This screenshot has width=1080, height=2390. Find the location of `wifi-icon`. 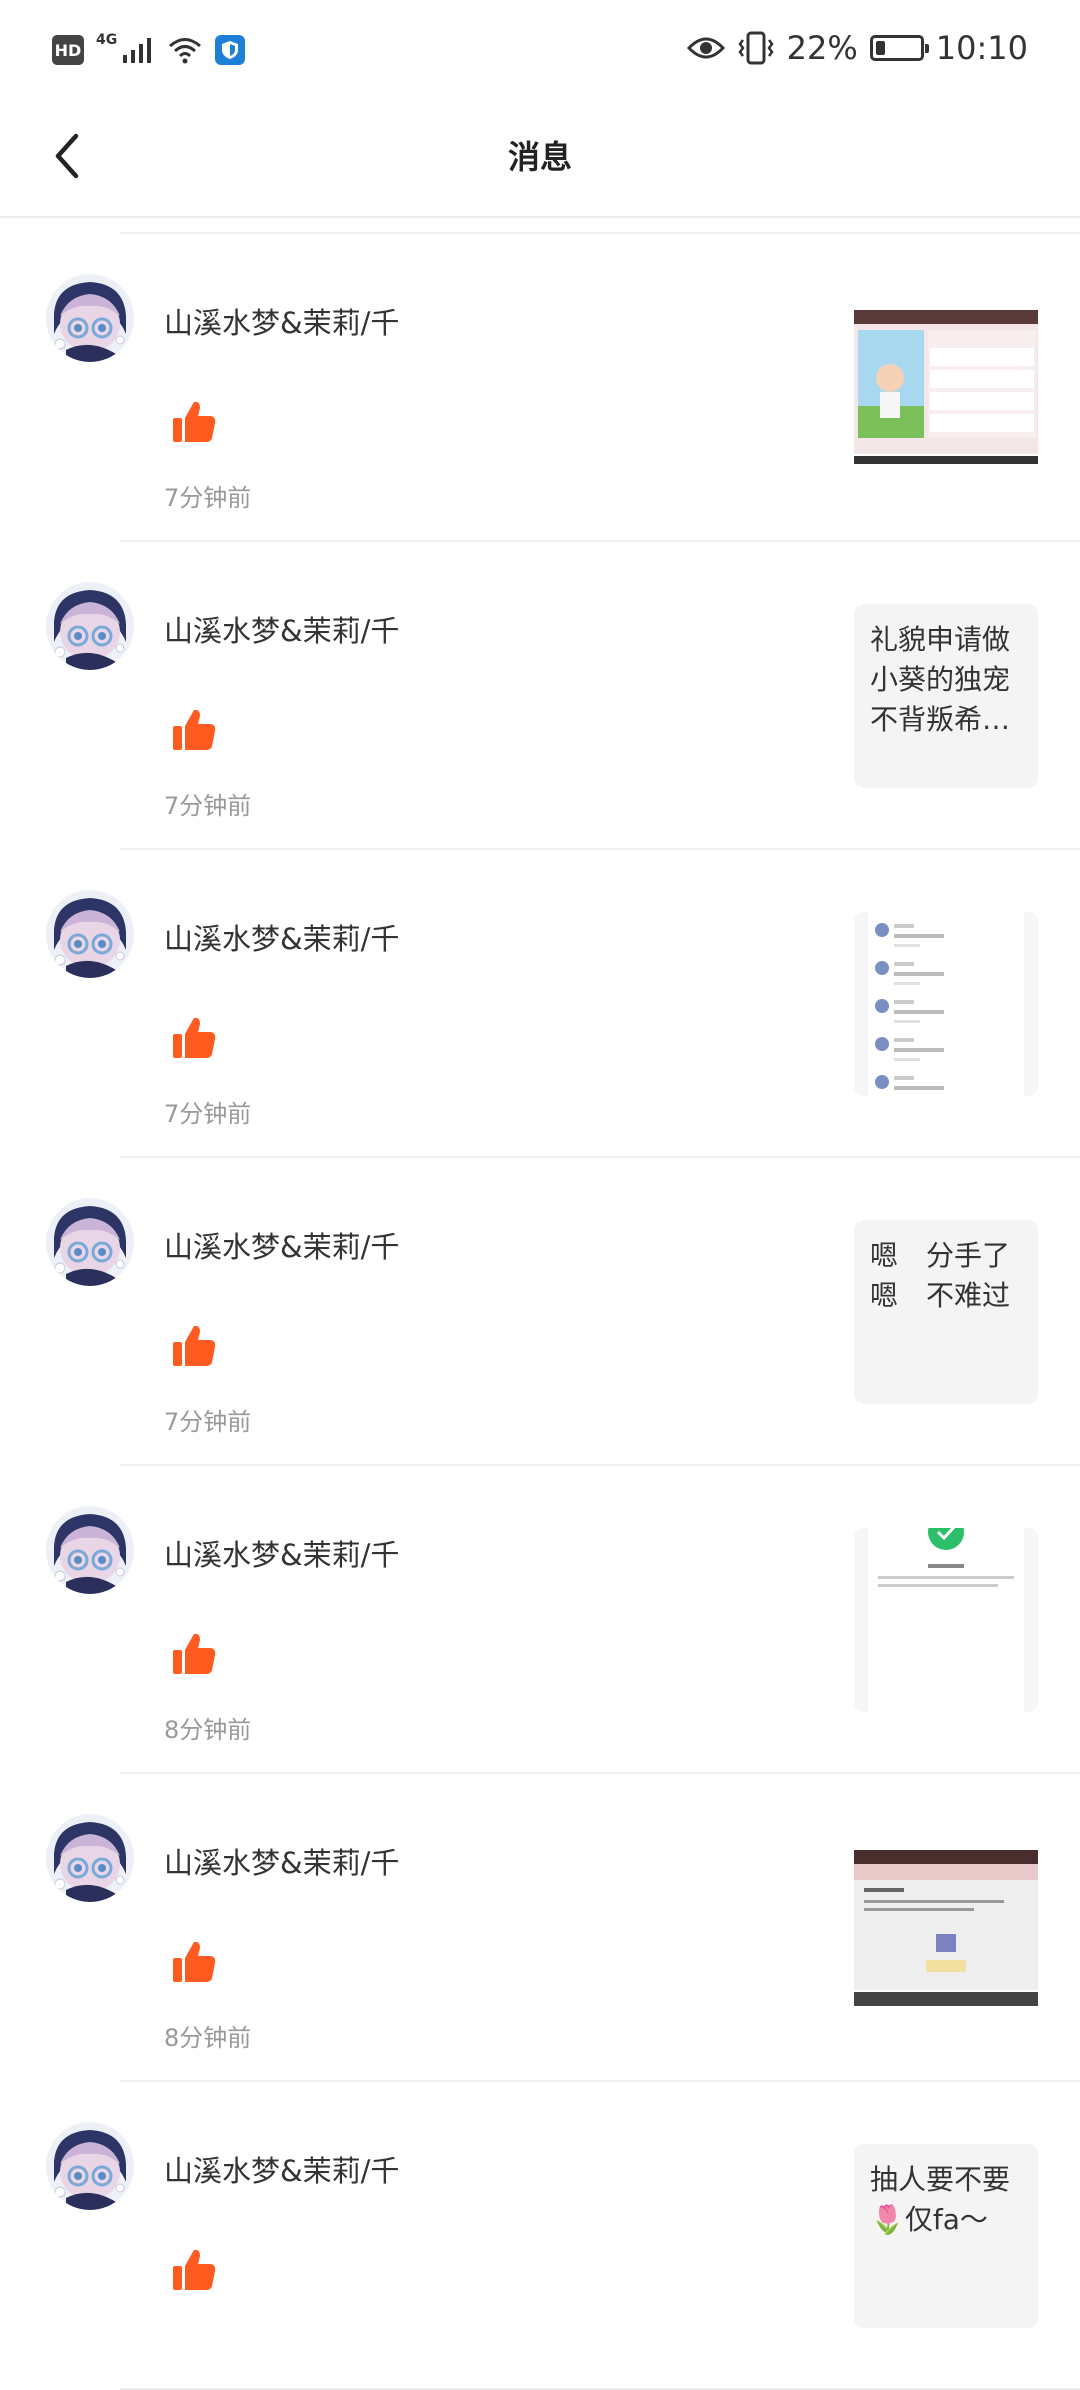

wifi-icon is located at coordinates (185, 51).